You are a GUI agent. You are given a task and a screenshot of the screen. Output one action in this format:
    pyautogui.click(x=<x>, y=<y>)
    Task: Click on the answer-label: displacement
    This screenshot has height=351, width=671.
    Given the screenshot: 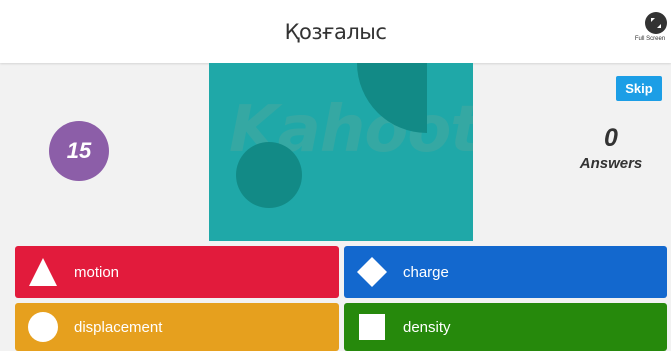 What is the action you would take?
    pyautogui.click(x=118, y=327)
    